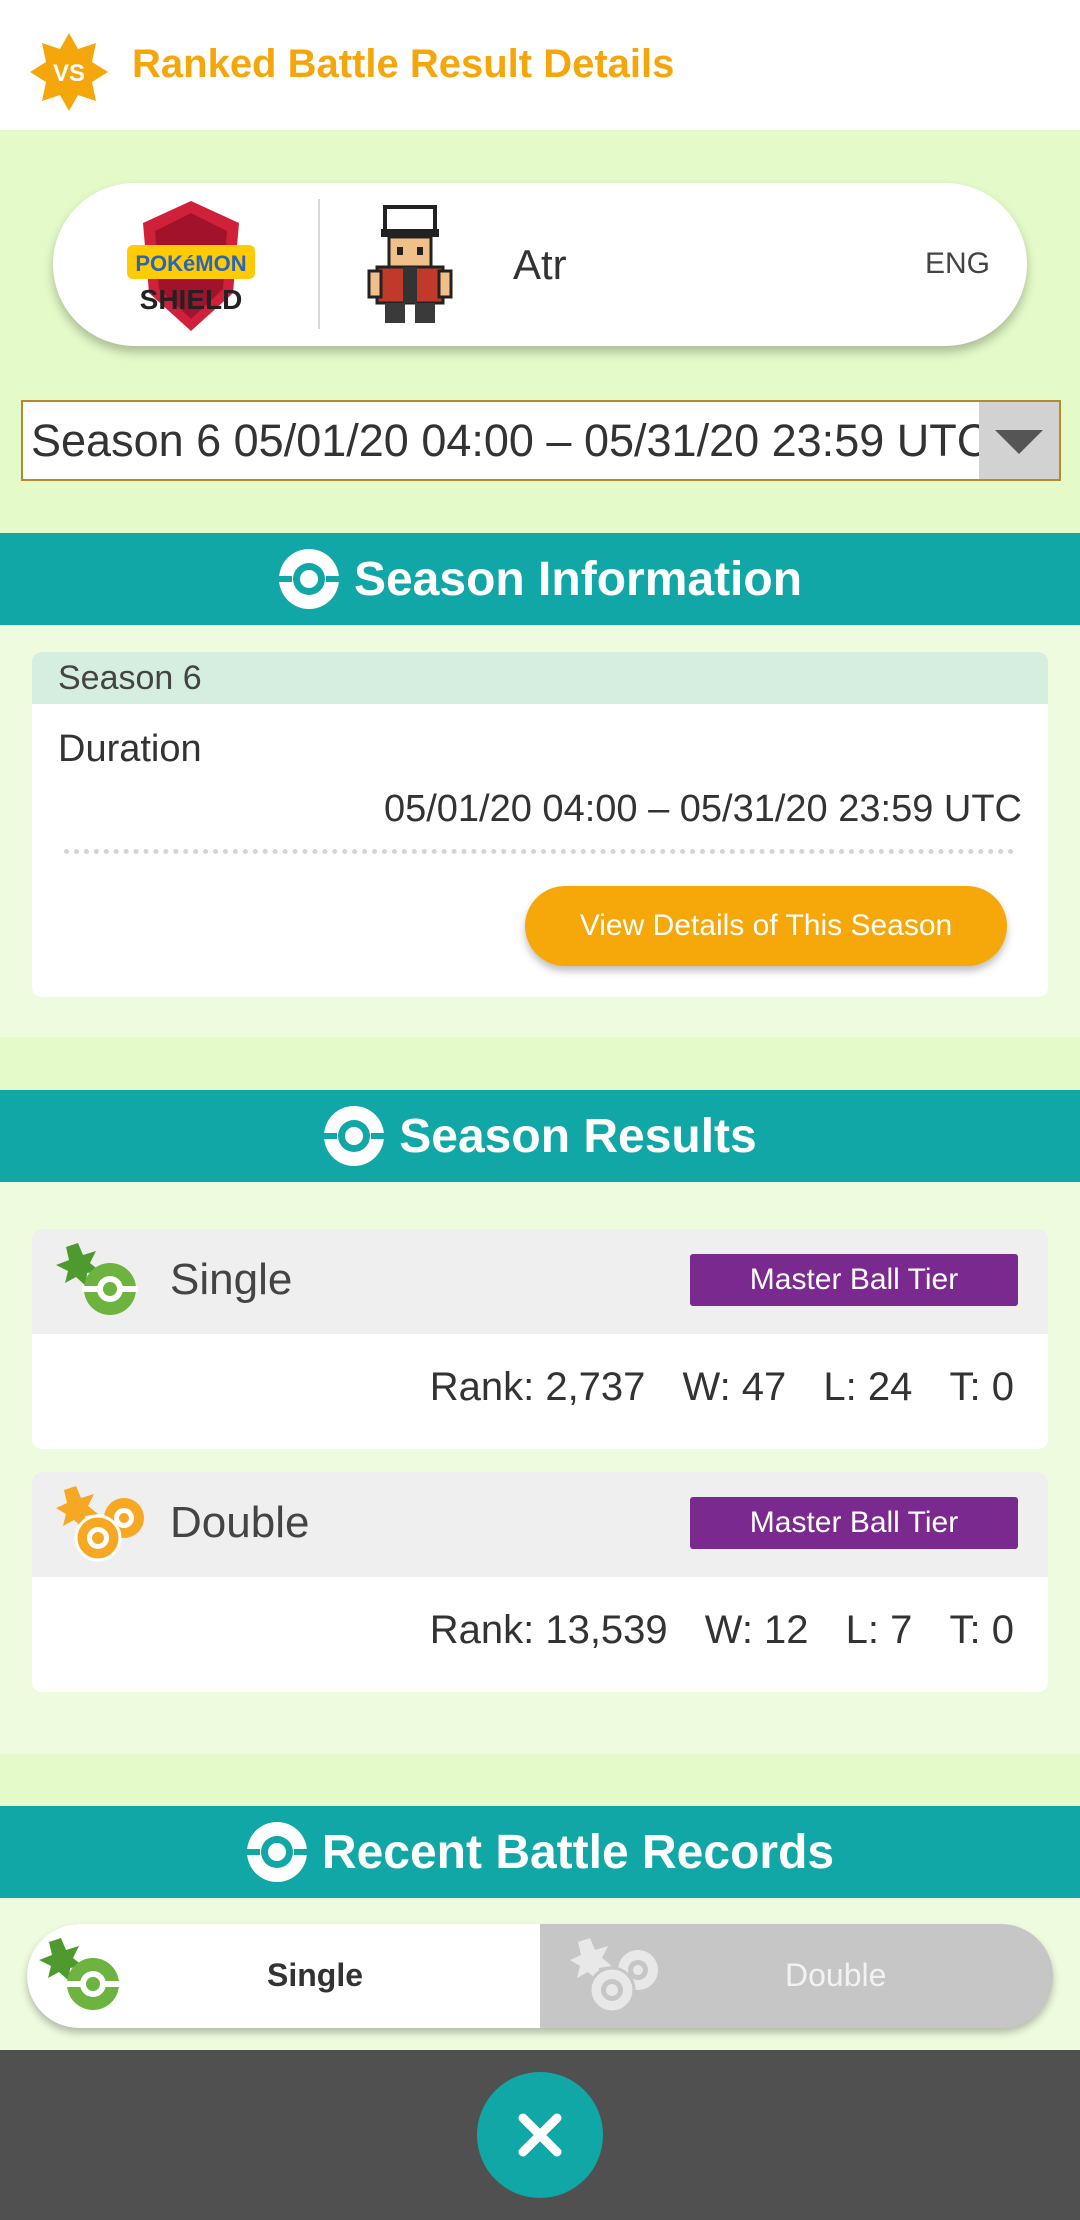 The height and width of the screenshot is (2220, 1080). What do you see at coordinates (958, 263) in the screenshot?
I see `language-code: ENG` at bounding box center [958, 263].